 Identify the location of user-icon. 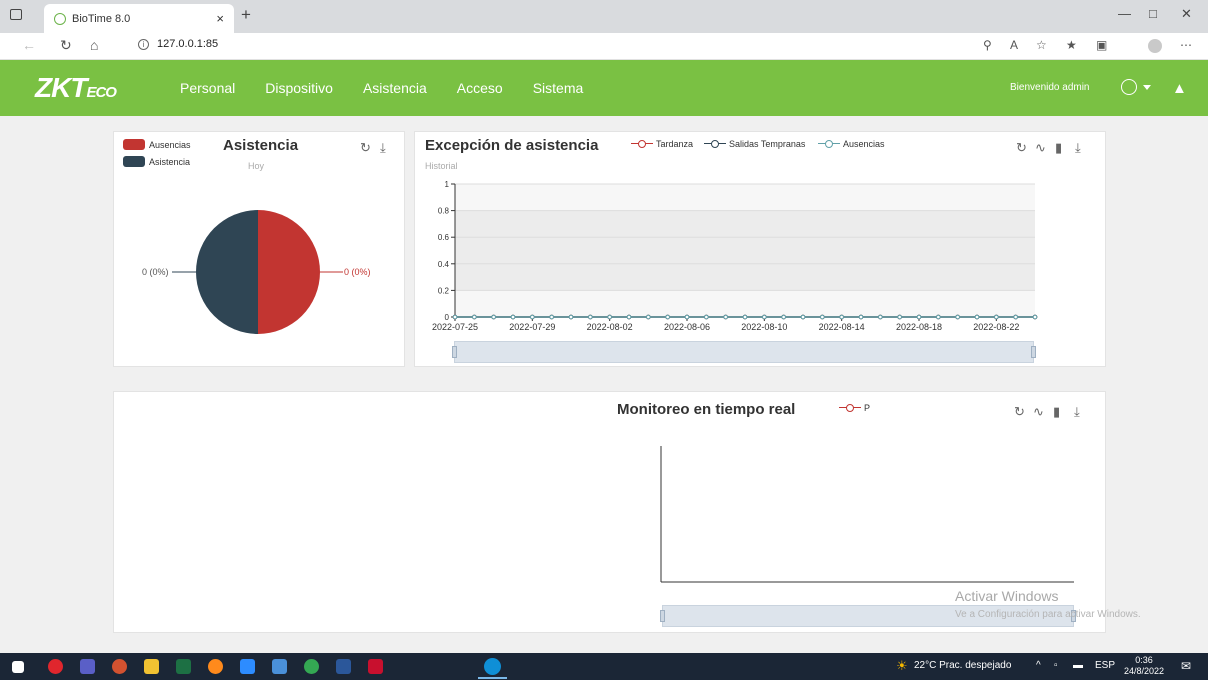
(1129, 87).